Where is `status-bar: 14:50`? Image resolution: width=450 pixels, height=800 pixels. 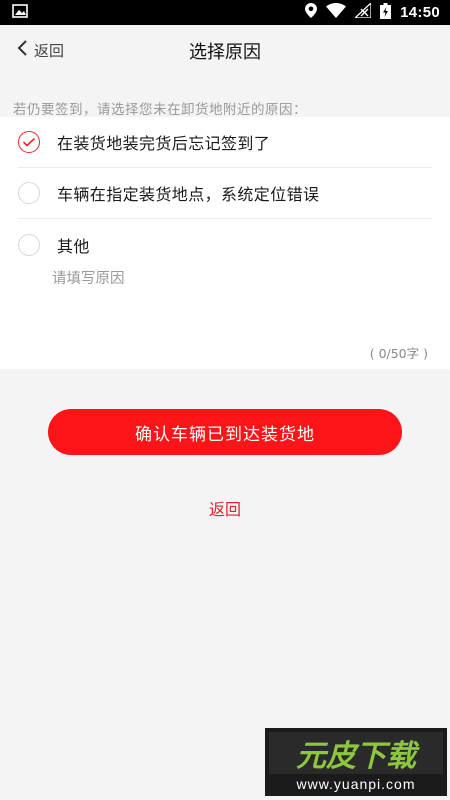
status-bar: 14:50 is located at coordinates (225, 12).